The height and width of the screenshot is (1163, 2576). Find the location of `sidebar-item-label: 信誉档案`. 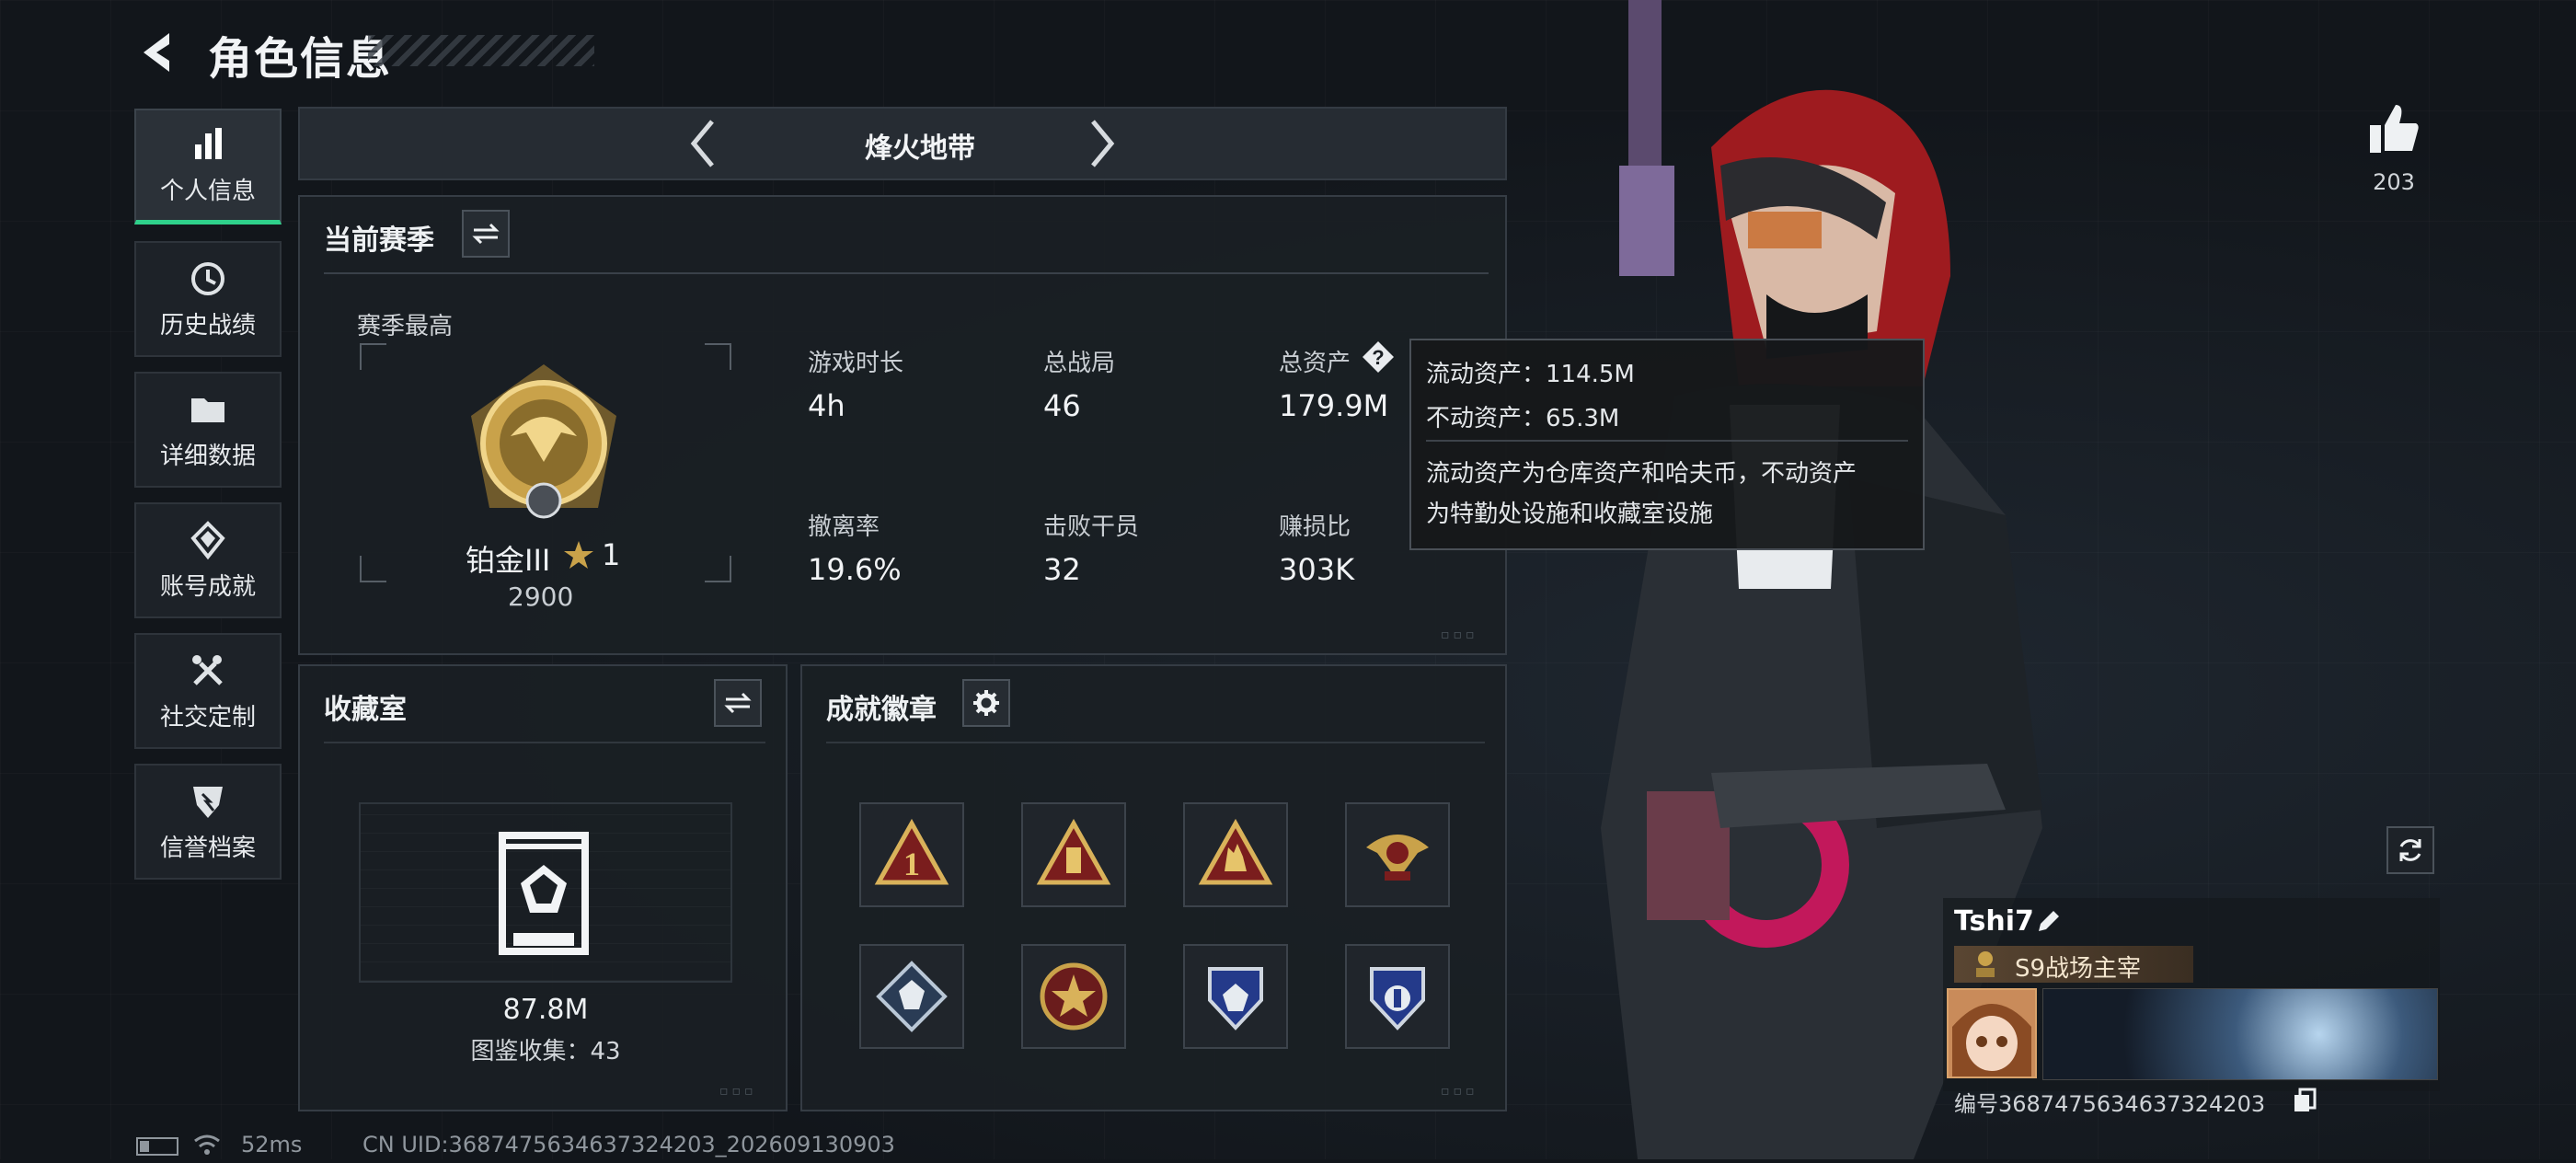

sidebar-item-label: 信誉档案 is located at coordinates (207, 848).